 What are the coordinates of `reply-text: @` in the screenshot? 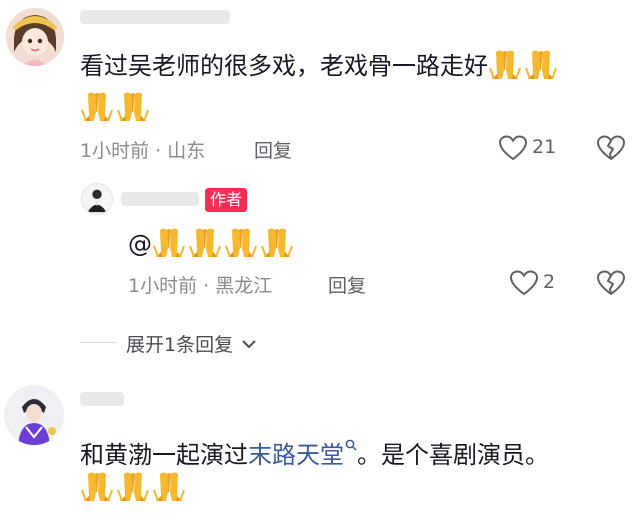 It's located at (212, 243).